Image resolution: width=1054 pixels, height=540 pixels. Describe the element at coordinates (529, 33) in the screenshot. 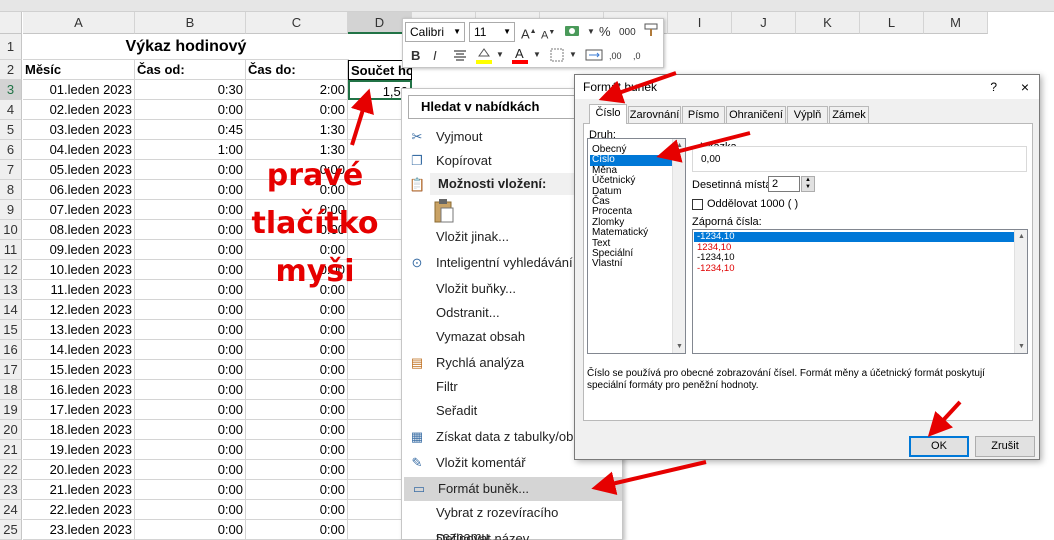

I see `increase-font-icon: A▲` at that location.